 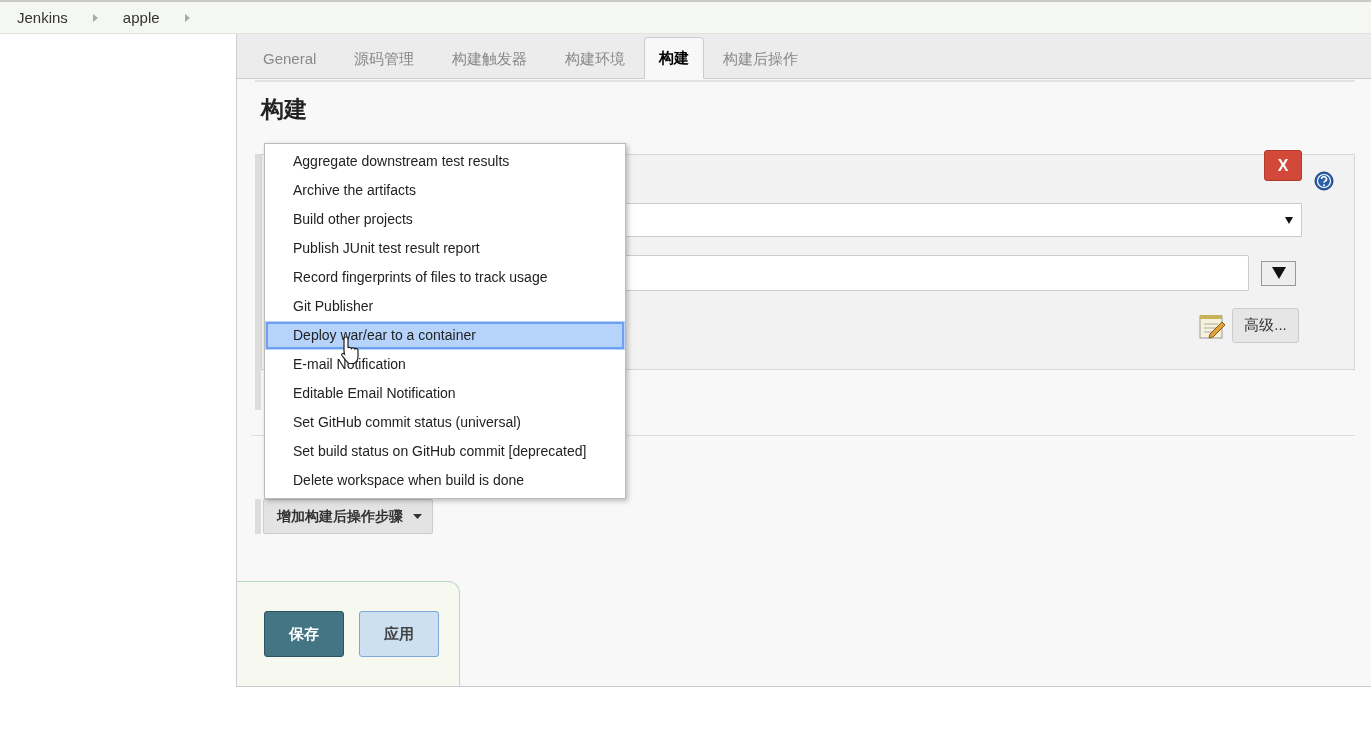 I want to click on menu-item: Editable Email Notification, so click(x=445, y=393).